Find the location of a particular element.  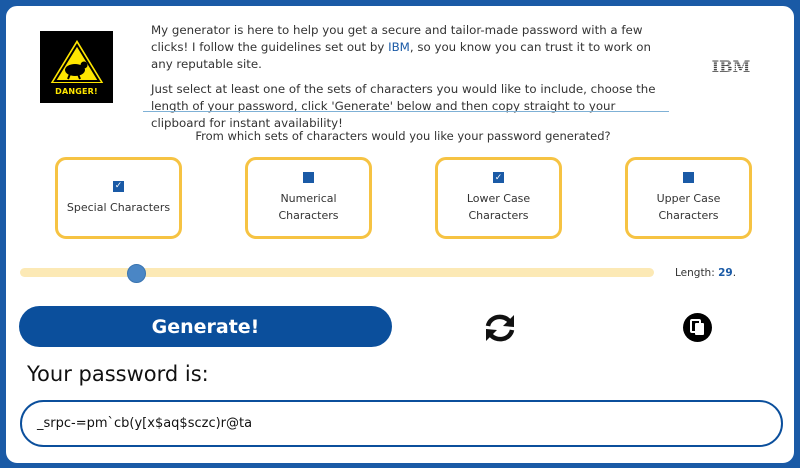

option-label: Lower Case Characters is located at coordinates (498, 207).